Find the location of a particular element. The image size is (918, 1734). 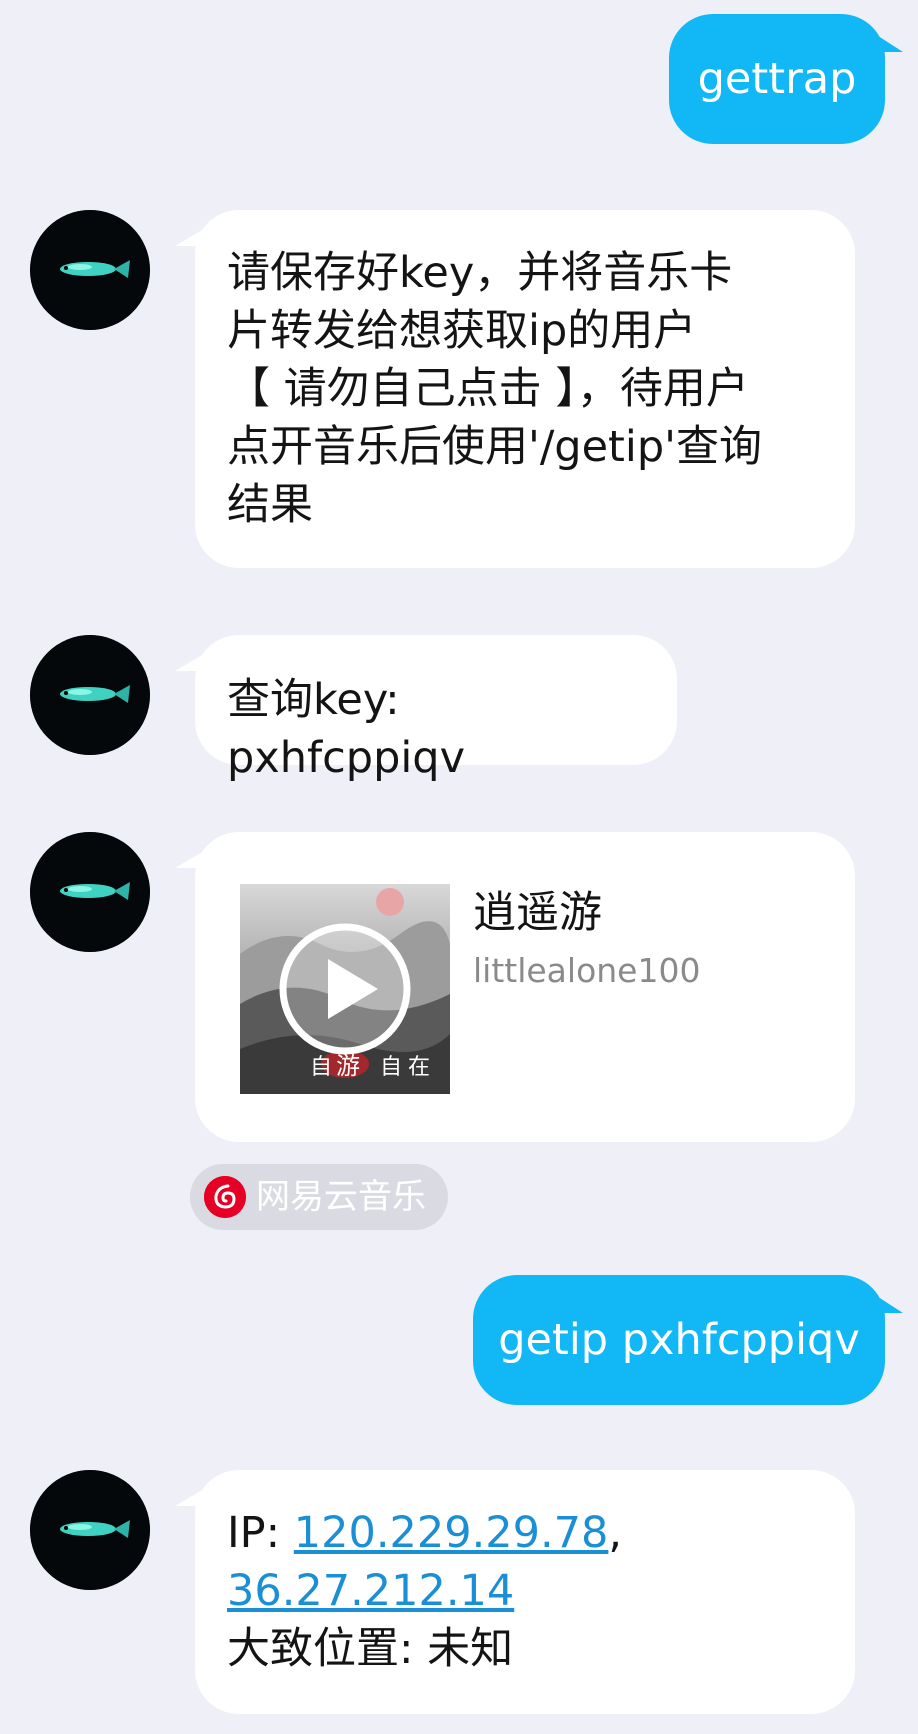

ip-link: 120.229.29.78 is located at coordinates (451, 1533).